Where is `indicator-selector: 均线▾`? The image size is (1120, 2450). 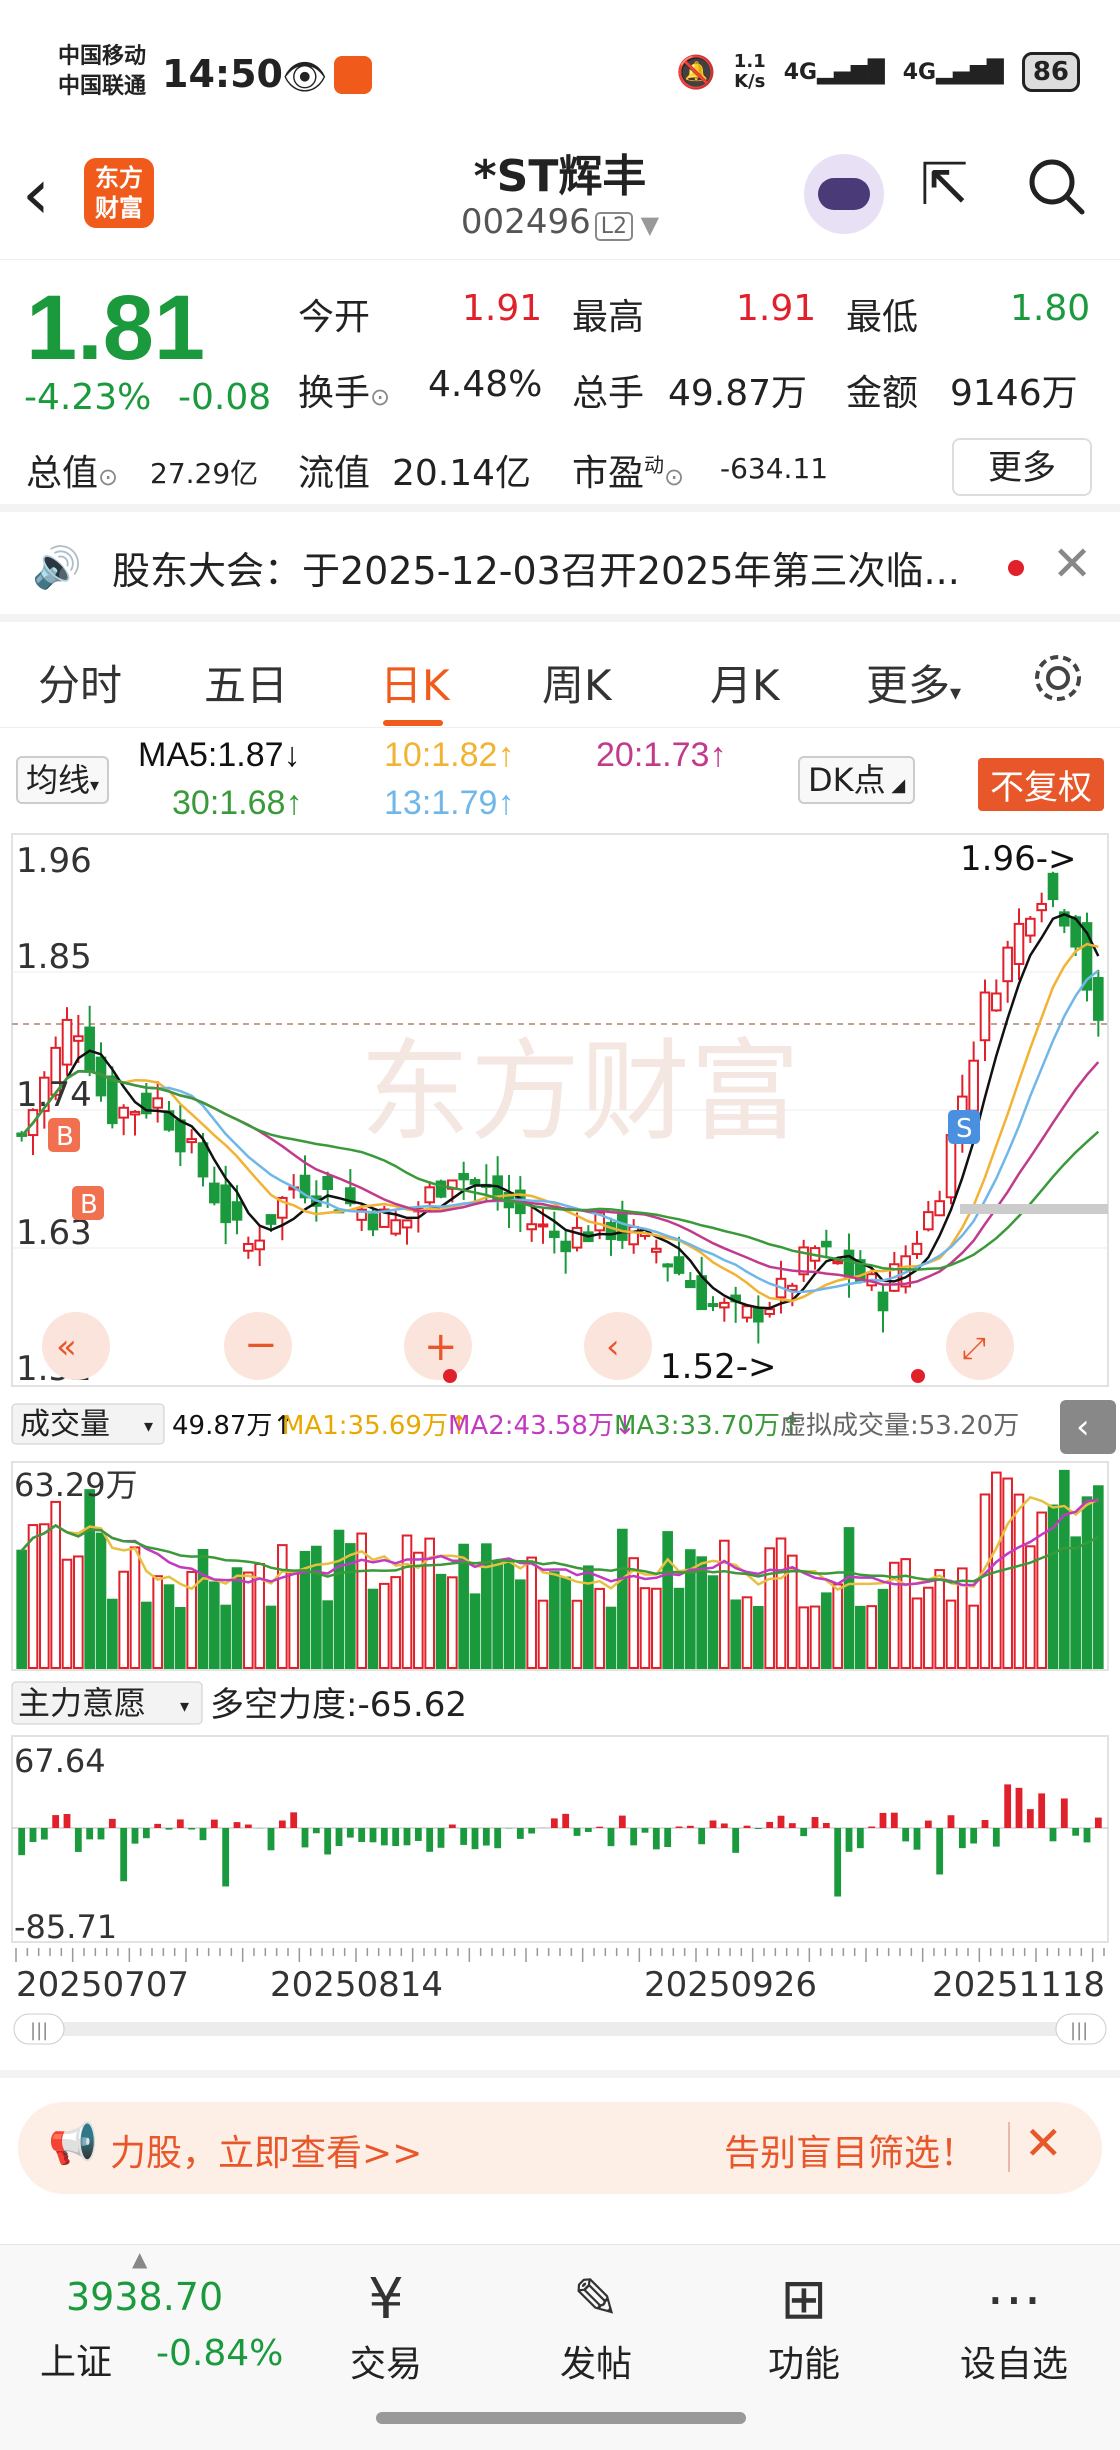
indicator-selector: 均线▾ is located at coordinates (63, 780).